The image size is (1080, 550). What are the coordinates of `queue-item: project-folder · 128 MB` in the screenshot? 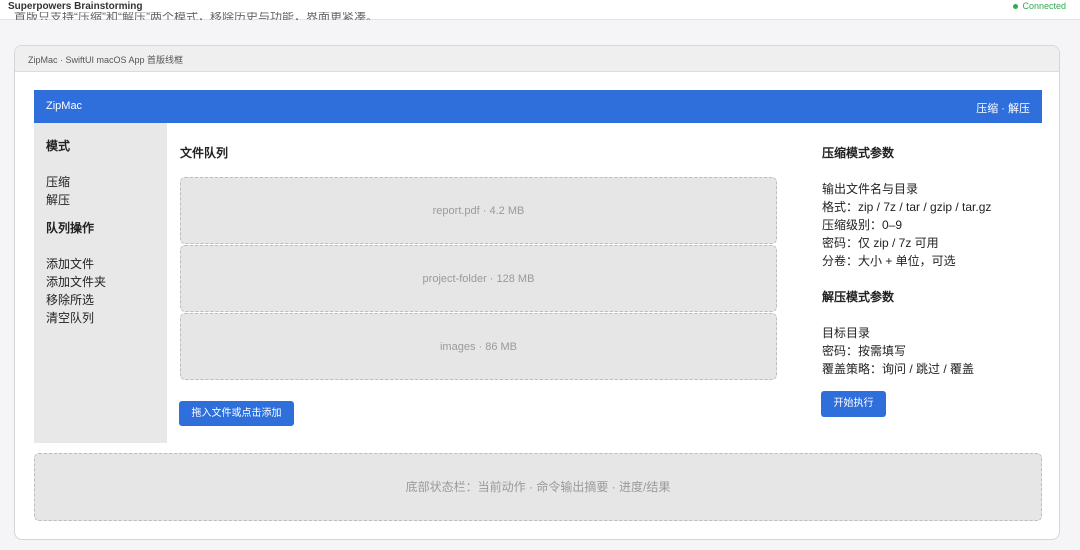 It's located at (478, 278).